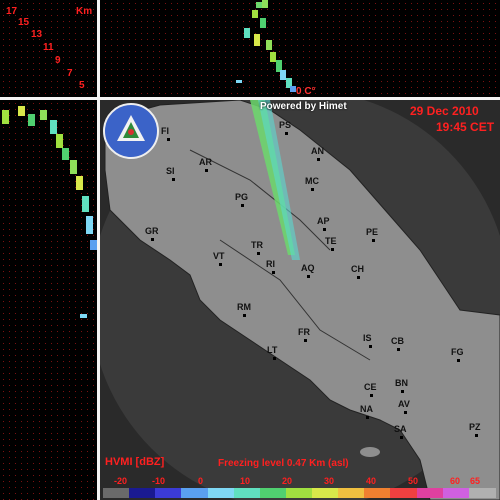 Image resolution: width=500 pixels, height=500 pixels. I want to click on city-marker-ri, so click(273, 272).